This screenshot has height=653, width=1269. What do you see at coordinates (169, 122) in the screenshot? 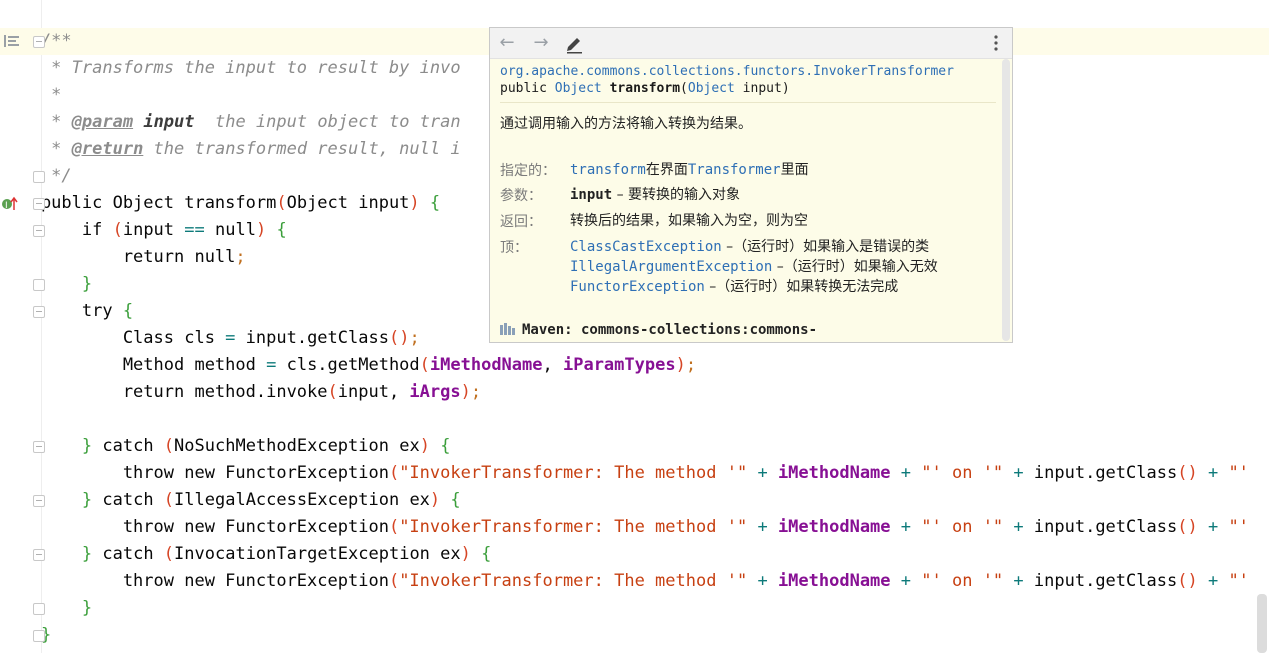
I see `code-token: input` at bounding box center [169, 122].